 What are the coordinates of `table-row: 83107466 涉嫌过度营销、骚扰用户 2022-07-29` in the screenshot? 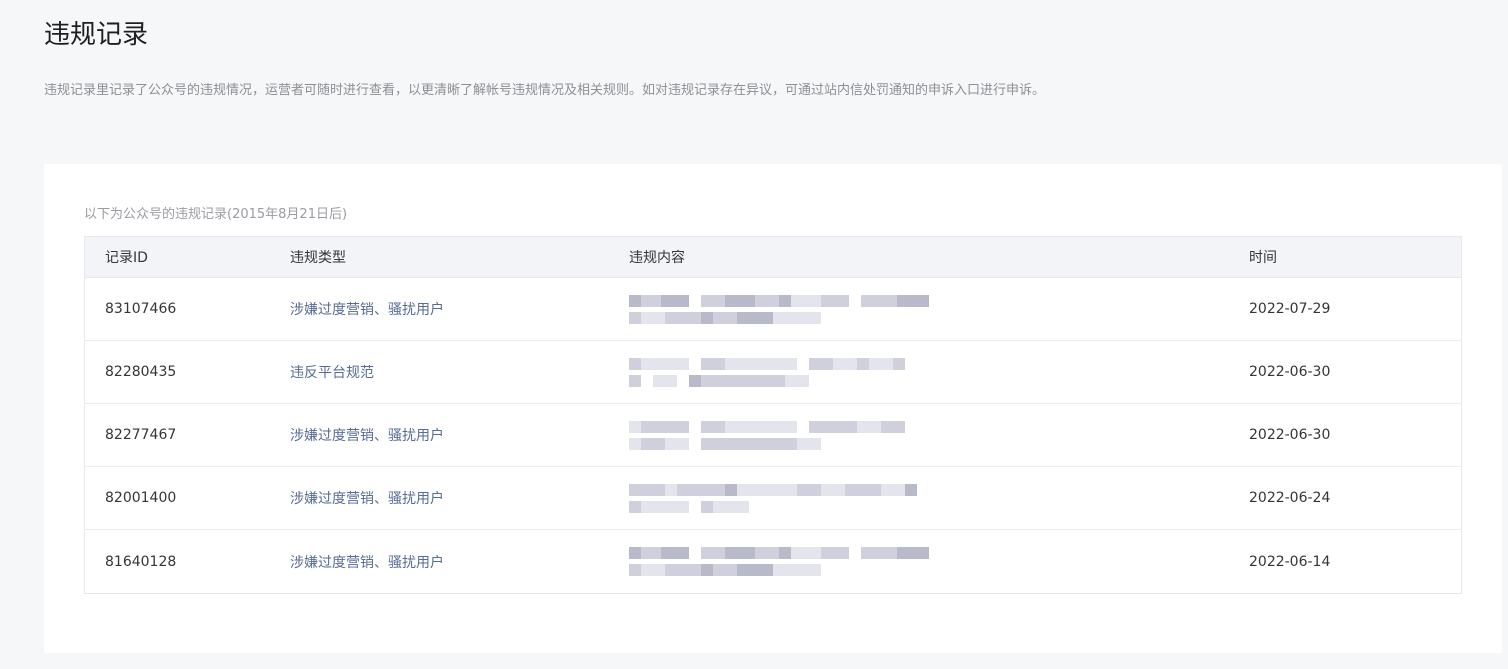 It's located at (773, 309).